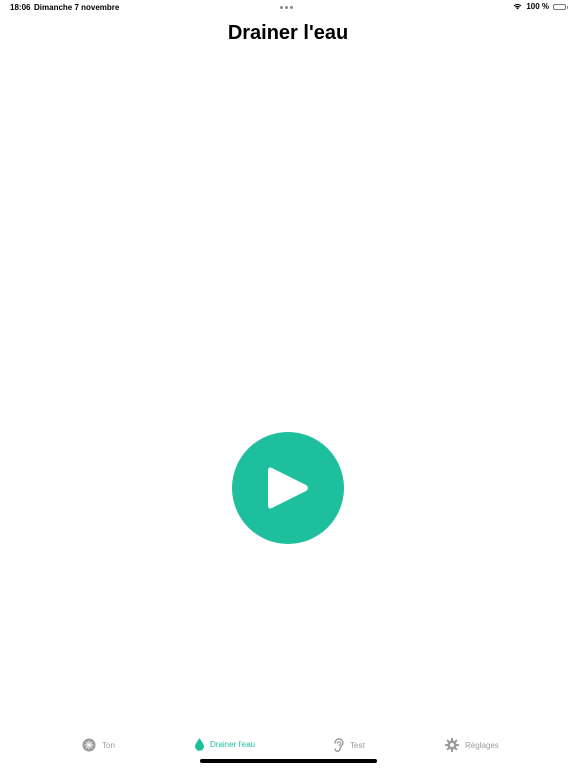 The height and width of the screenshot is (768, 576). Describe the element at coordinates (233, 744) in the screenshot. I see `tab-drainer-leau-label: Drainer l'eau` at that location.